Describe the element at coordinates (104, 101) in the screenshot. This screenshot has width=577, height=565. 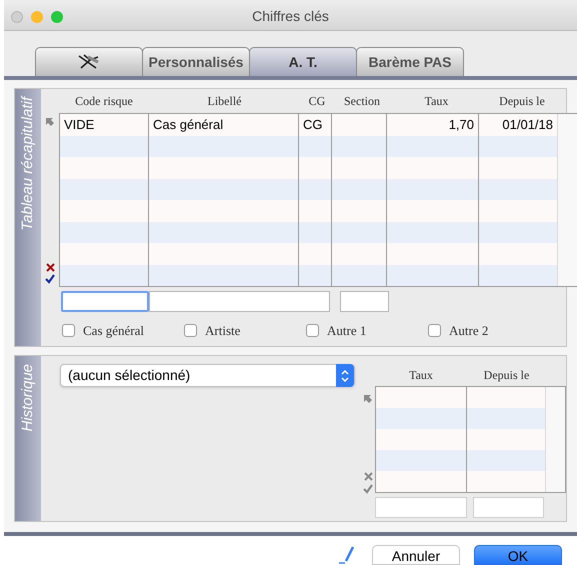
I see `column-header: Code risque` at that location.